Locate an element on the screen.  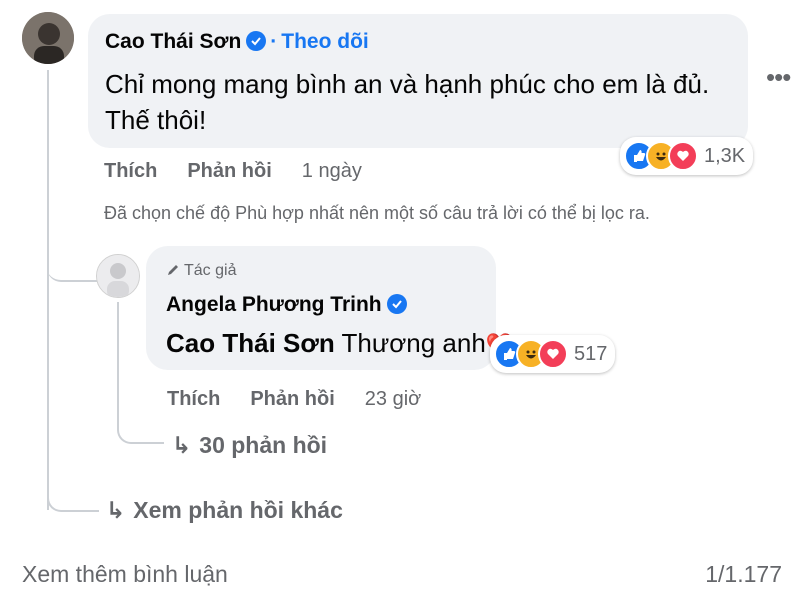
comment-author-row: Cao Thái Sơn · Theo dõi is located at coordinates (237, 42).